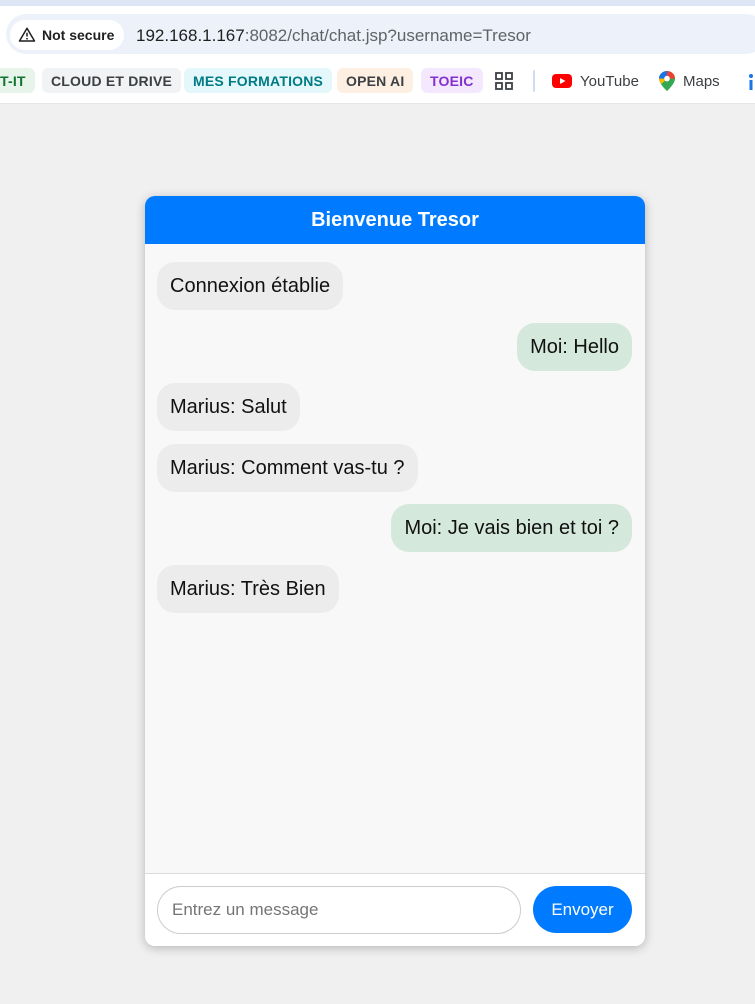 The height and width of the screenshot is (1004, 755). What do you see at coordinates (582, 909) in the screenshot?
I see `send-button: Envoyer` at bounding box center [582, 909].